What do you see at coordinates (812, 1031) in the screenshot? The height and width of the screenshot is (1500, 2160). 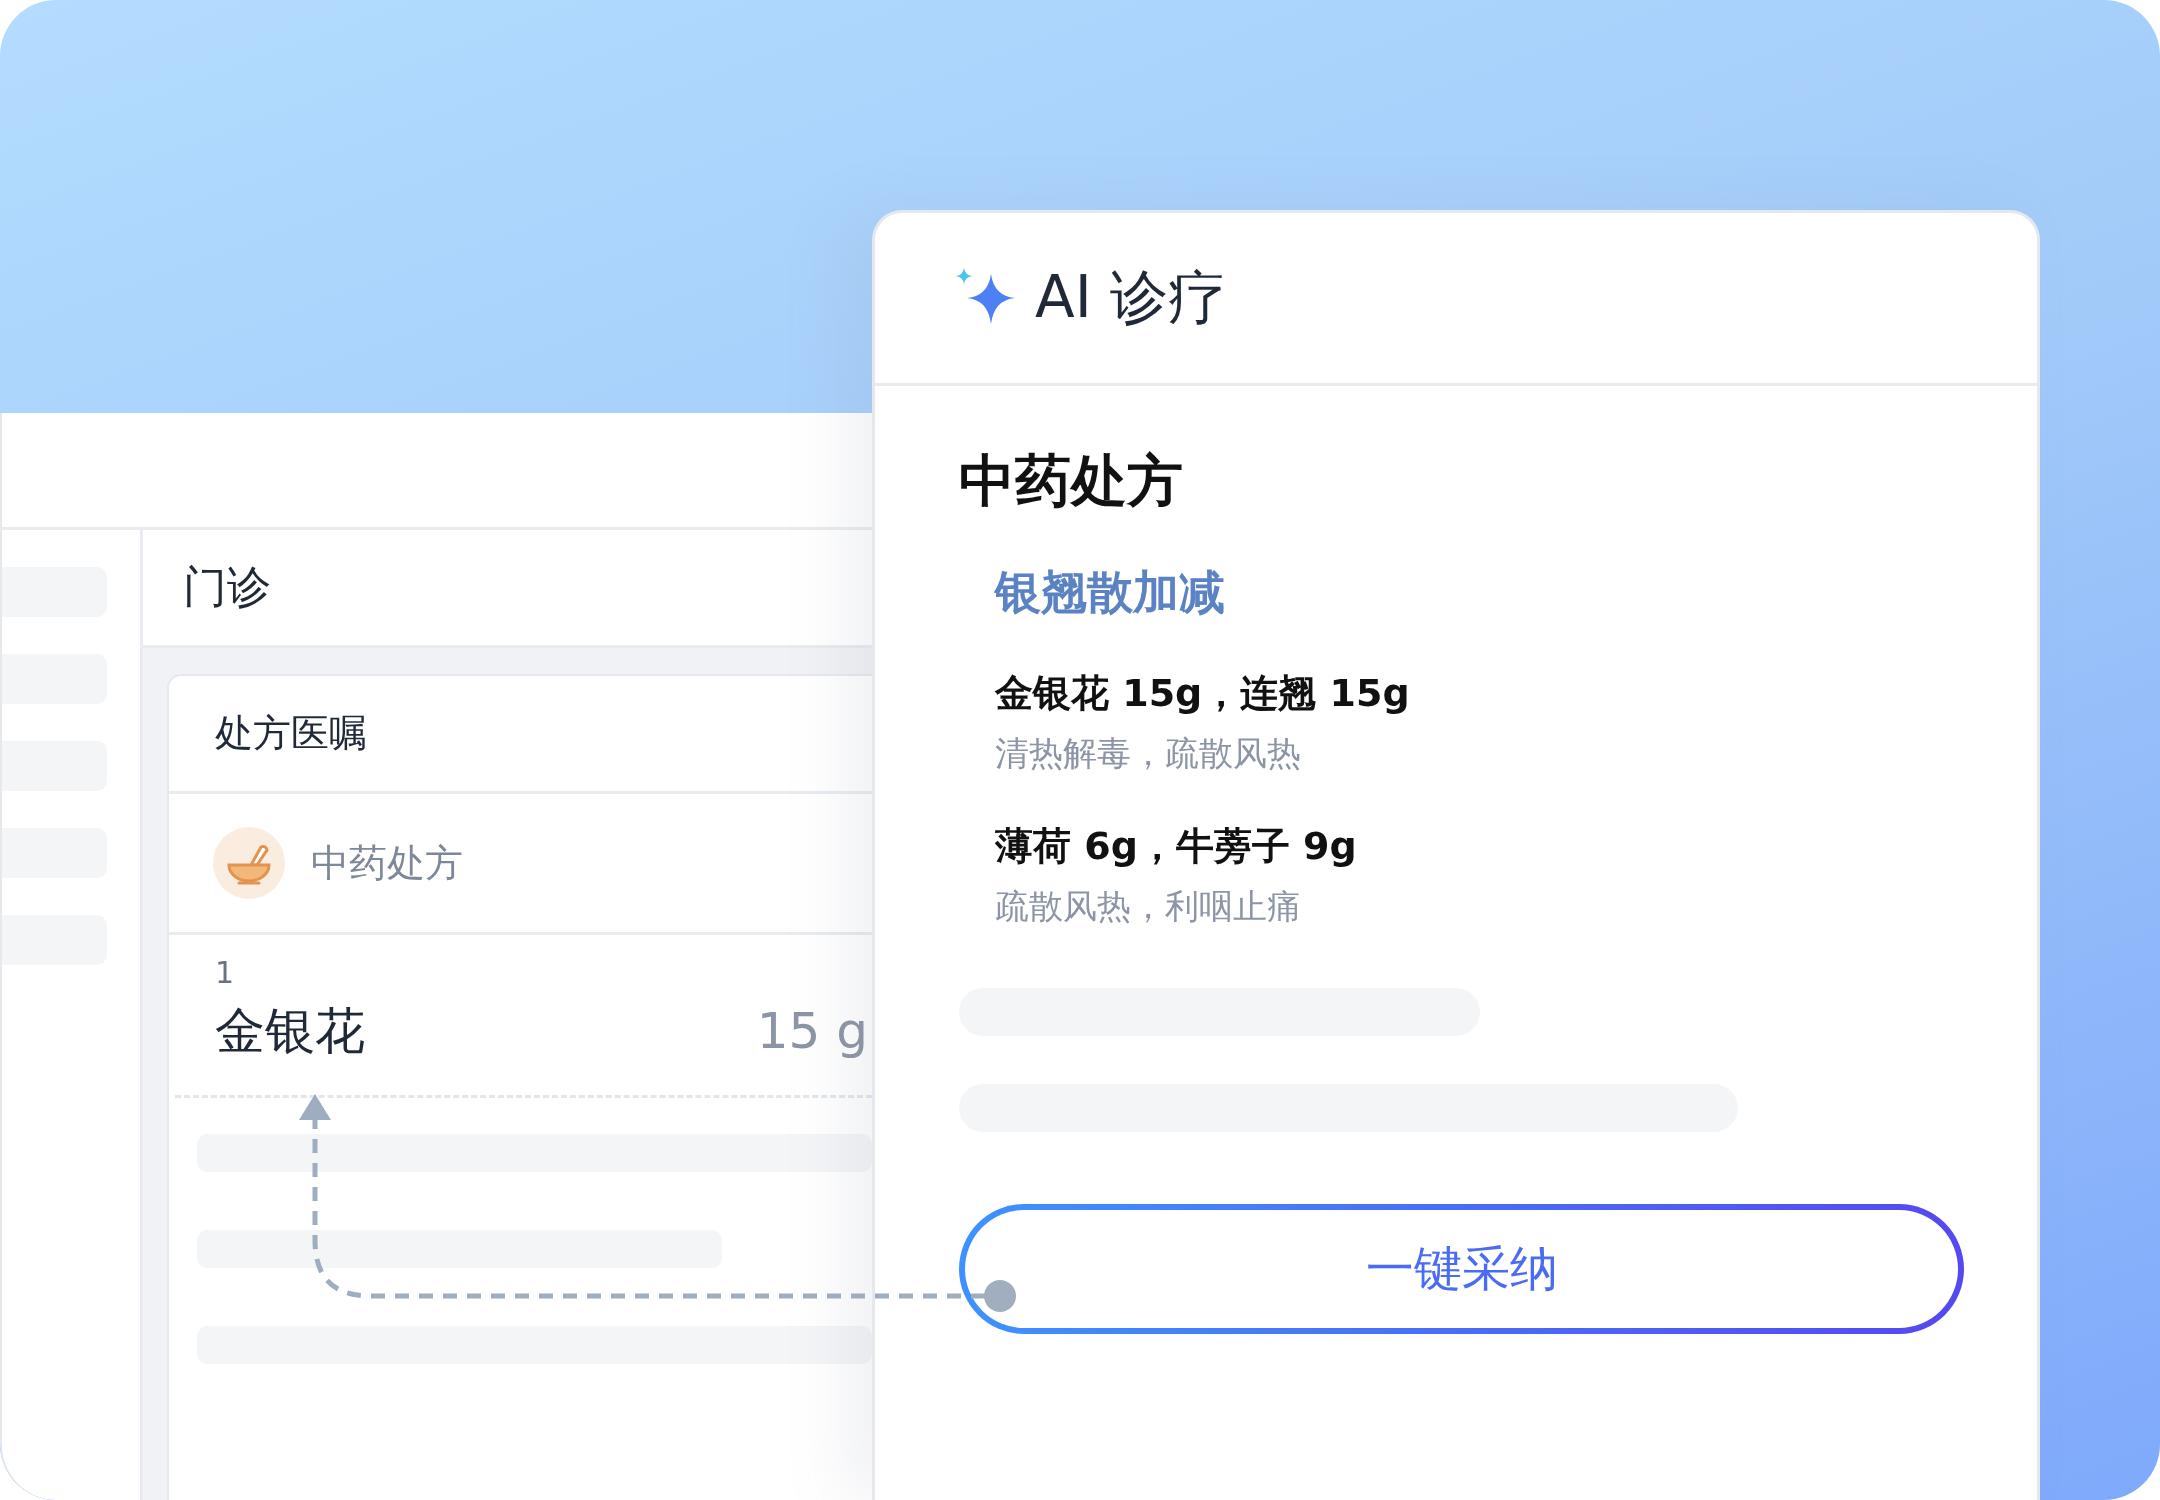 I see `herb-dose: 15 g` at bounding box center [812, 1031].